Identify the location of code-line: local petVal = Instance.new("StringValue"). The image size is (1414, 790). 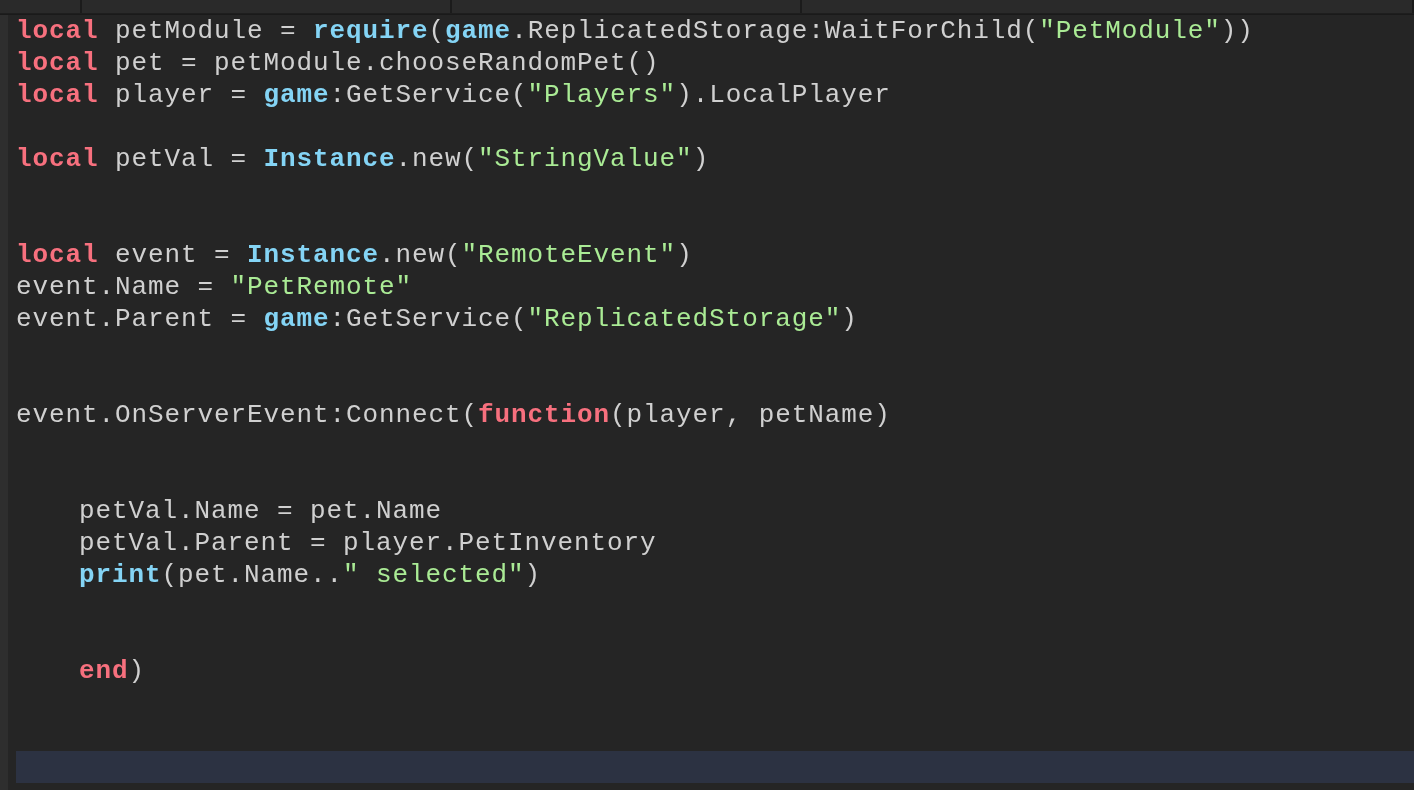
(363, 159).